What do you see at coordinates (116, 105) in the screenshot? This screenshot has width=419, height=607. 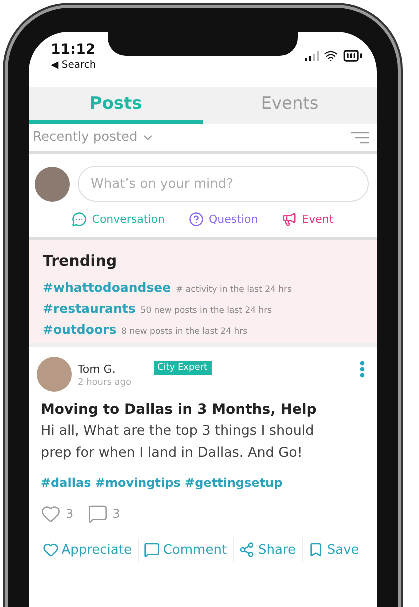 I see `tab: Posts` at bounding box center [116, 105].